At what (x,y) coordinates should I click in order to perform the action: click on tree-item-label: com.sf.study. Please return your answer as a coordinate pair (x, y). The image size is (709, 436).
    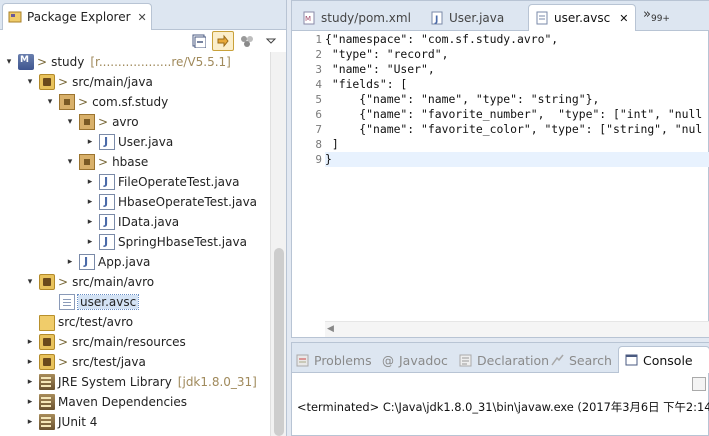
    Looking at the image, I should click on (130, 102).